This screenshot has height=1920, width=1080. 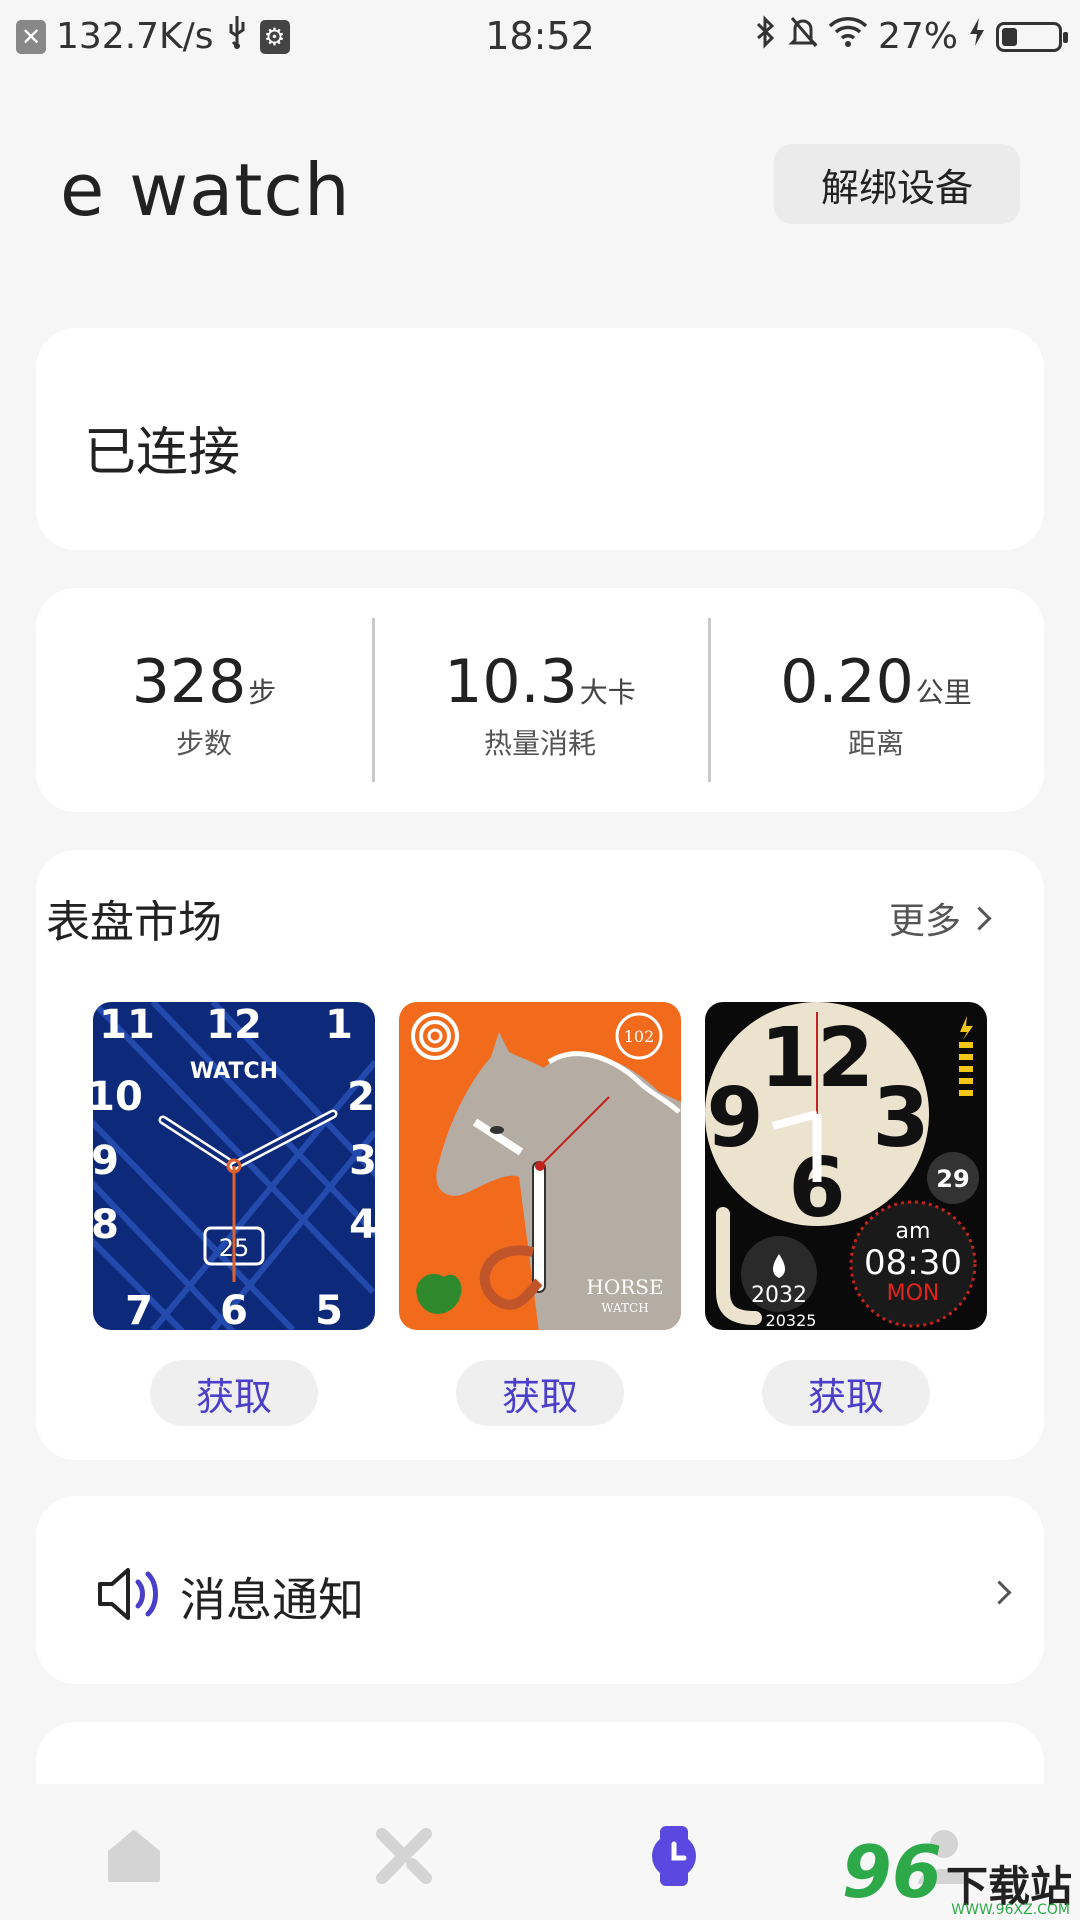 I want to click on stat-distance: 0.20公里 距离, so click(x=876, y=700).